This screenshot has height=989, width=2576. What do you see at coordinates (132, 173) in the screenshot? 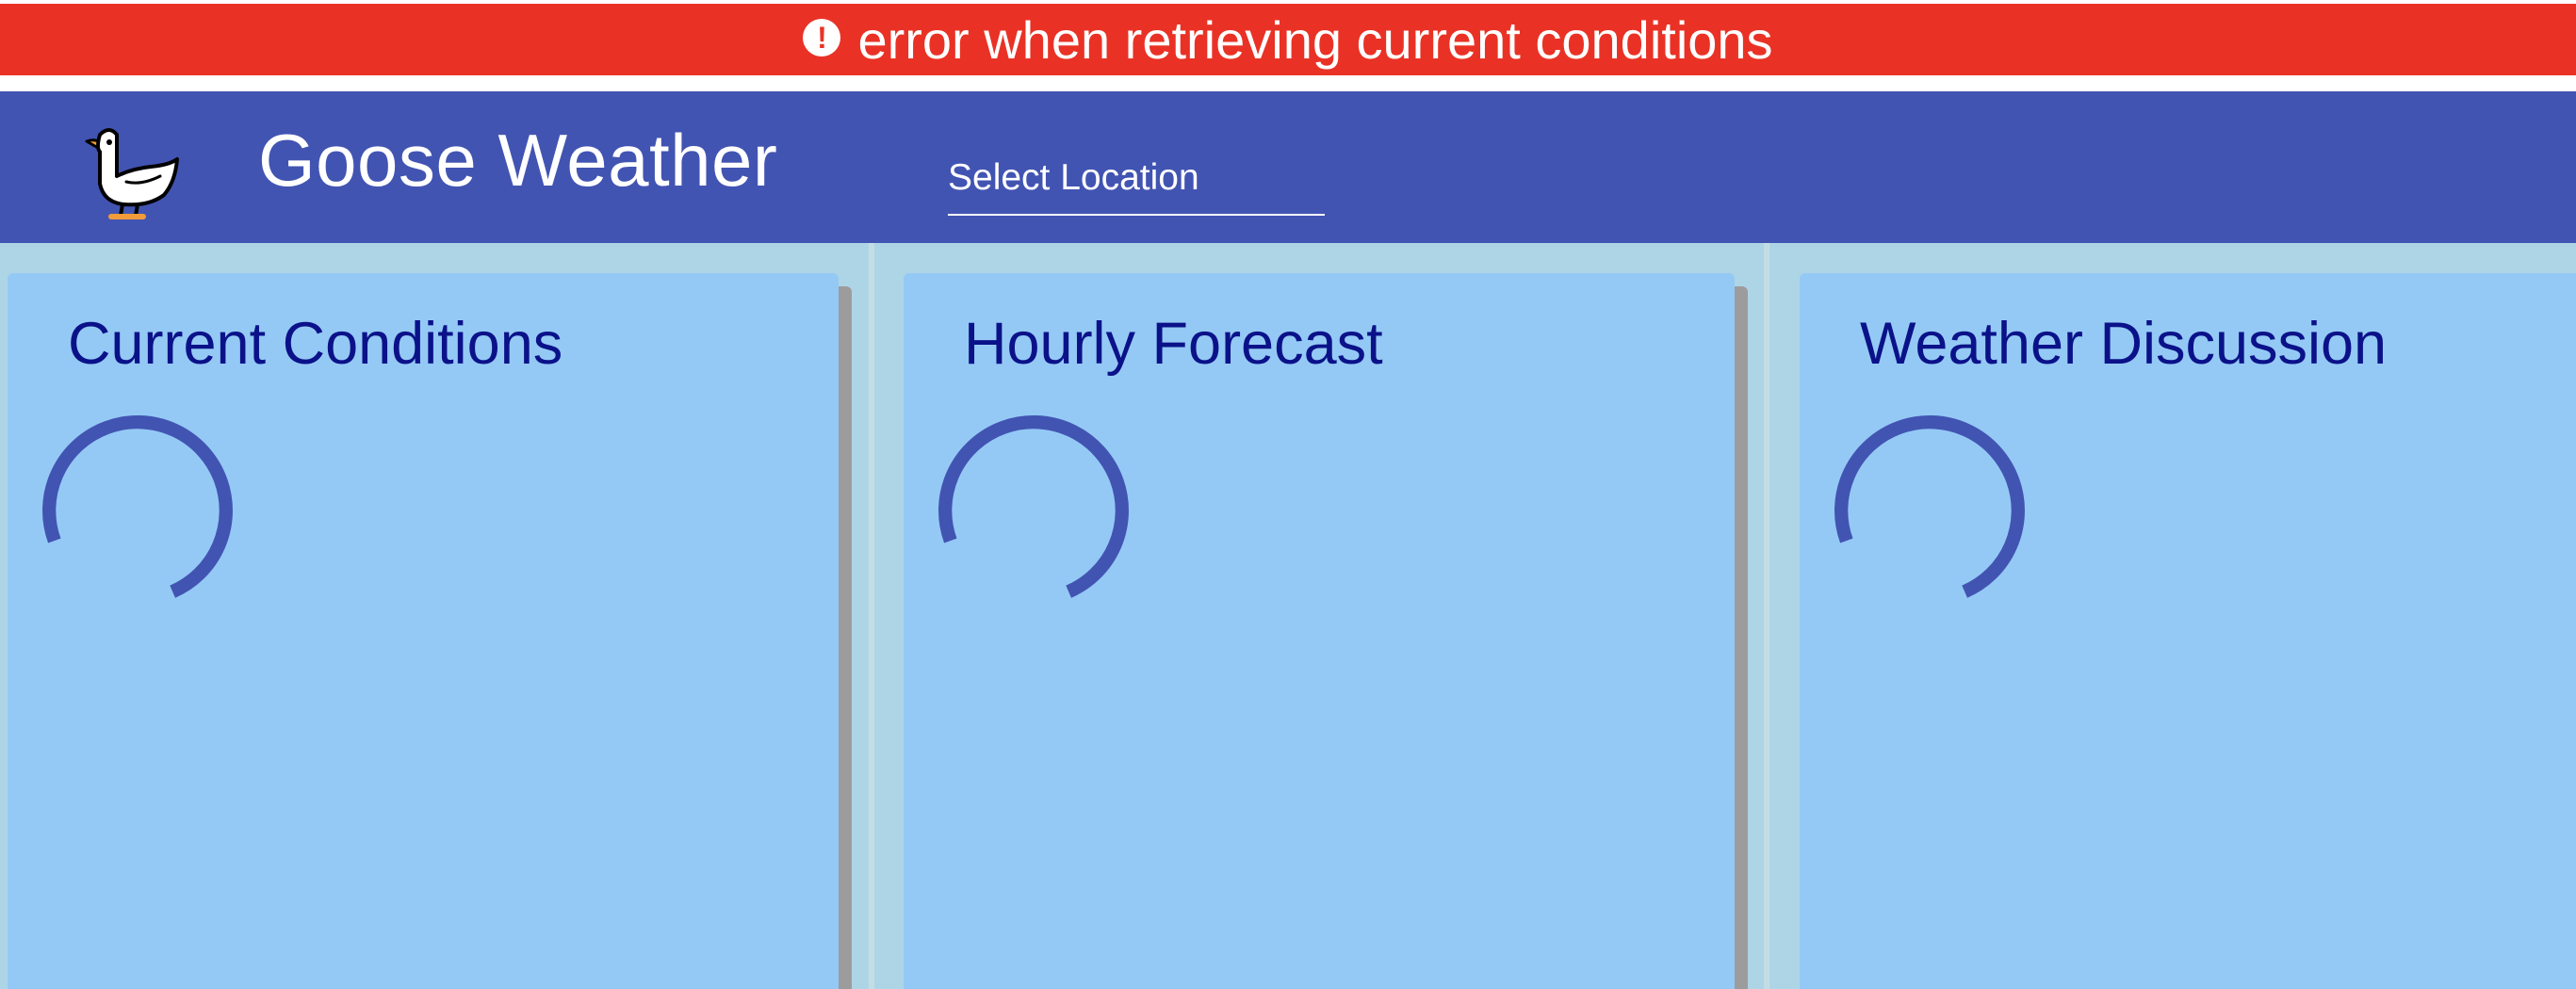
I see `goose-icon` at bounding box center [132, 173].